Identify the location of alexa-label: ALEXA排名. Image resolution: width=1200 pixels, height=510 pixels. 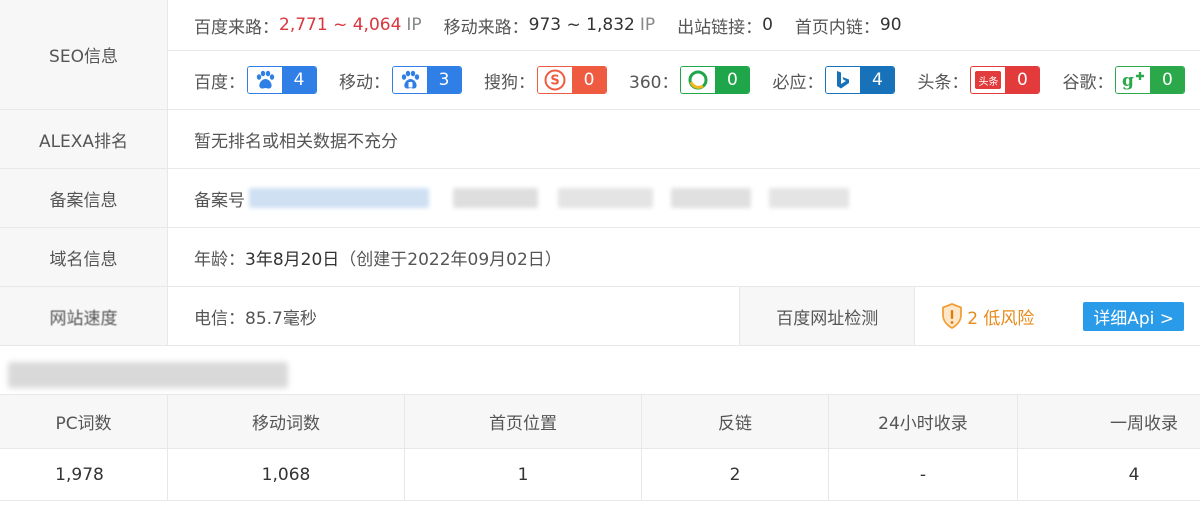
(84, 139).